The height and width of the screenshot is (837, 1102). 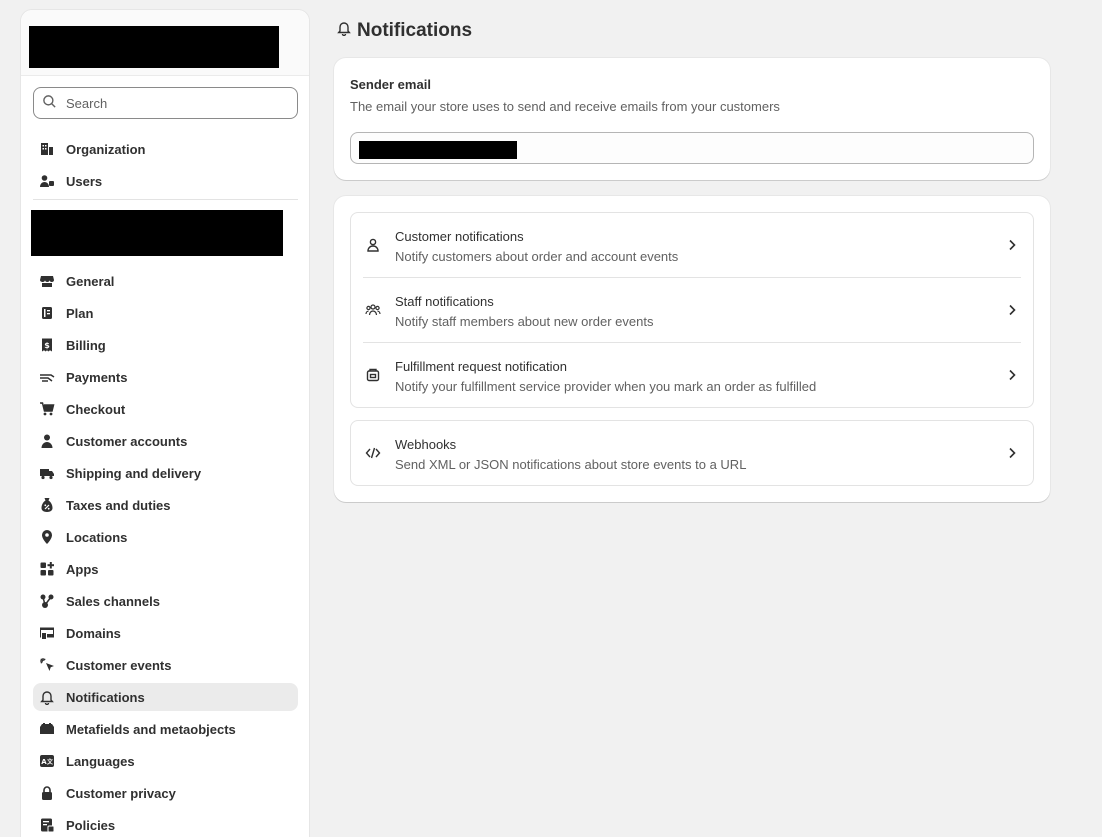 I want to click on sidebar-item-general: General, so click(x=165, y=281).